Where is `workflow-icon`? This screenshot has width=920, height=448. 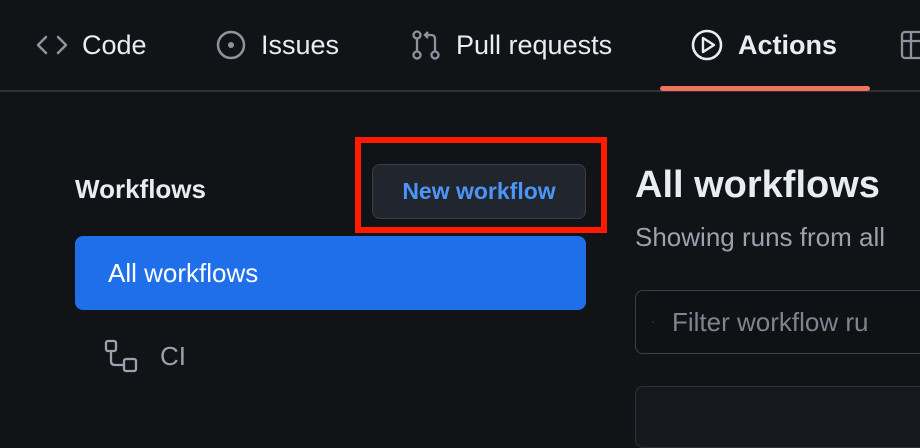 workflow-icon is located at coordinates (121, 356).